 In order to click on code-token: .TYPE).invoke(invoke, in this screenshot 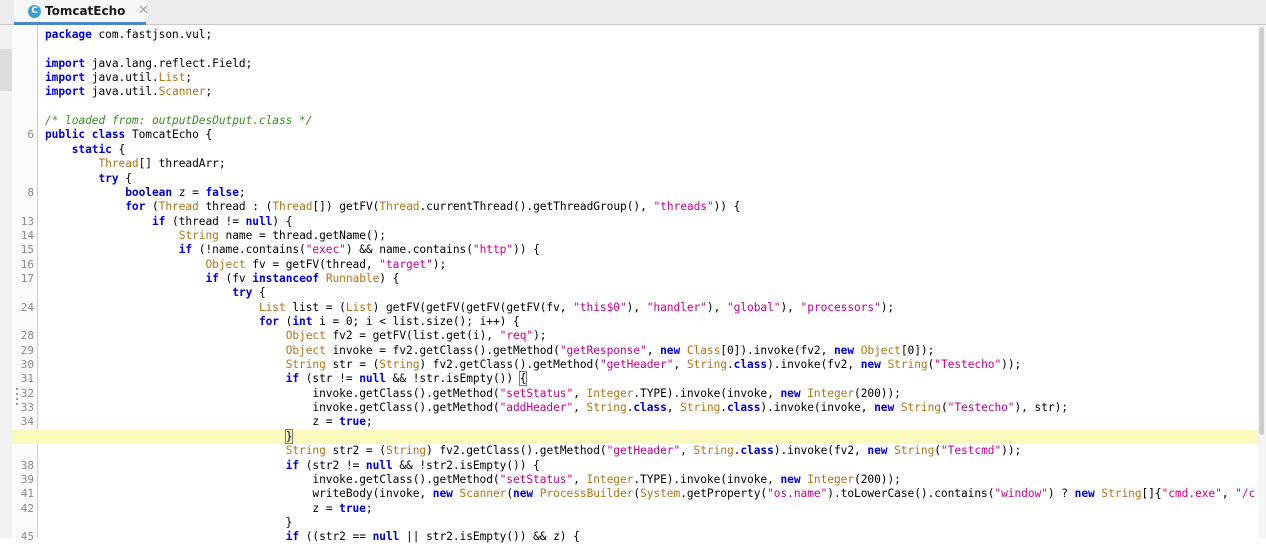, I will do `click(707, 393)`.